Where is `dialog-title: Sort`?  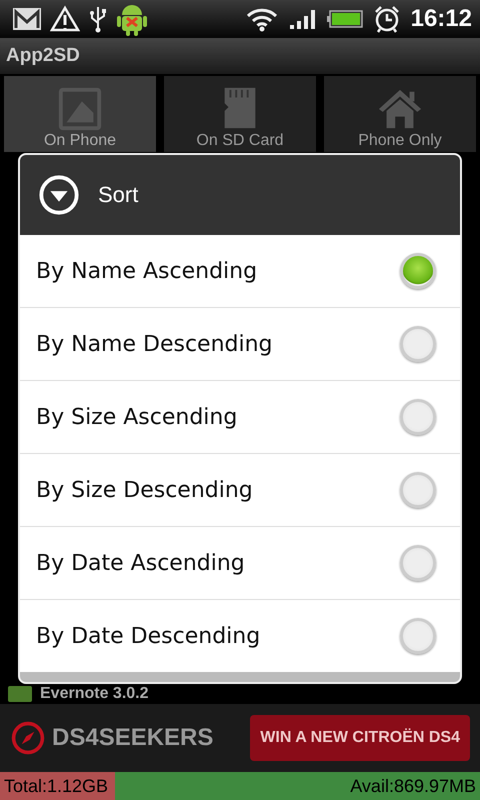 dialog-title: Sort is located at coordinates (118, 195).